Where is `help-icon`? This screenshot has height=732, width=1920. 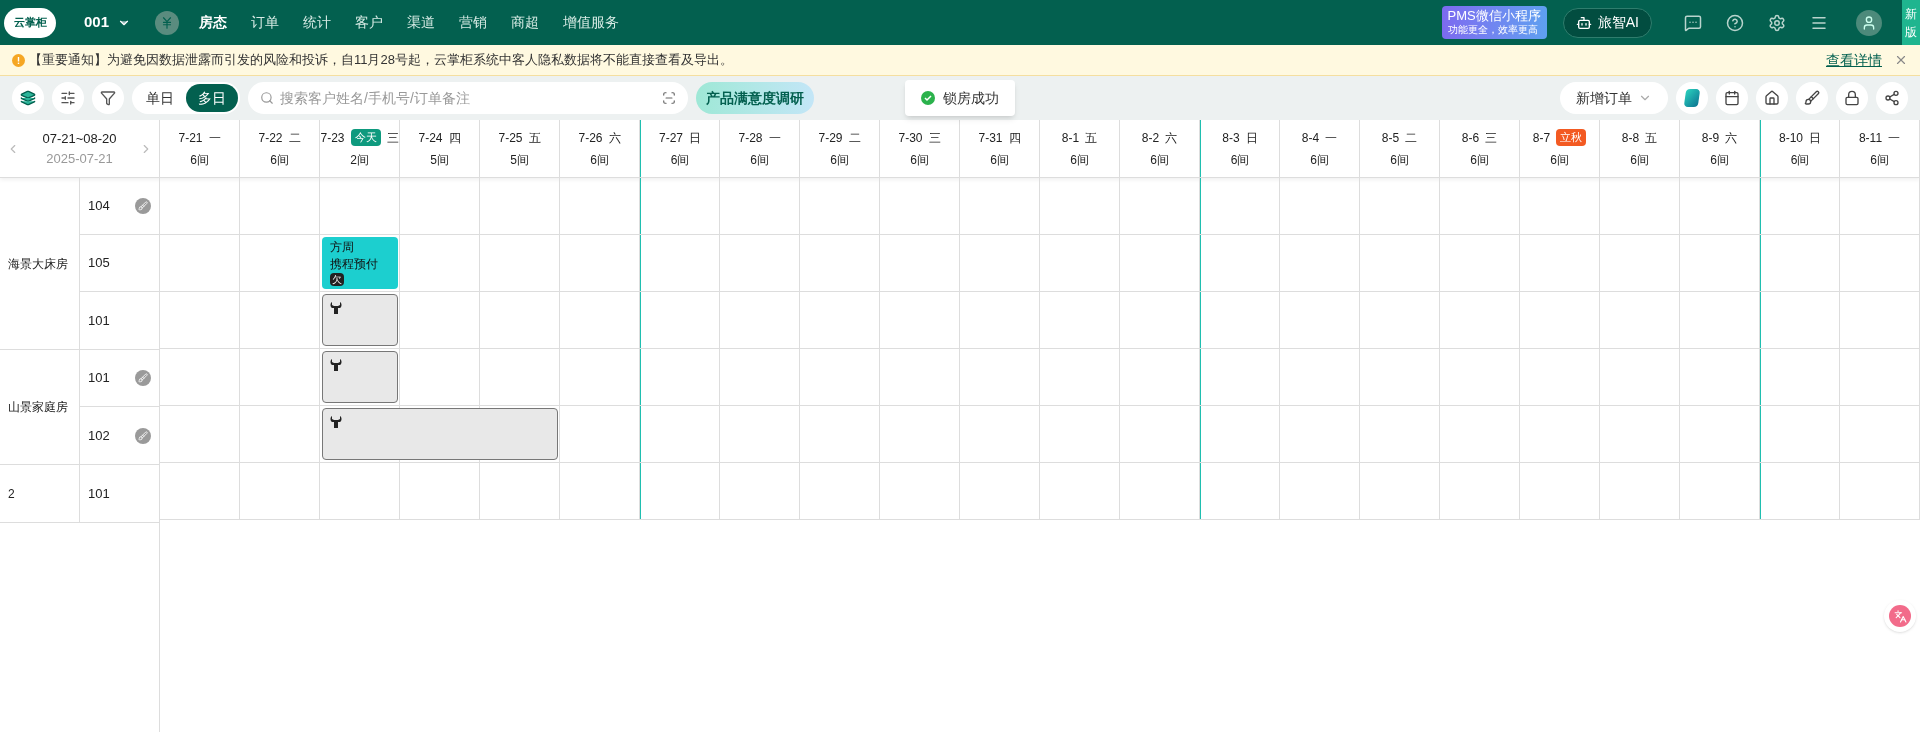 help-icon is located at coordinates (1735, 22).